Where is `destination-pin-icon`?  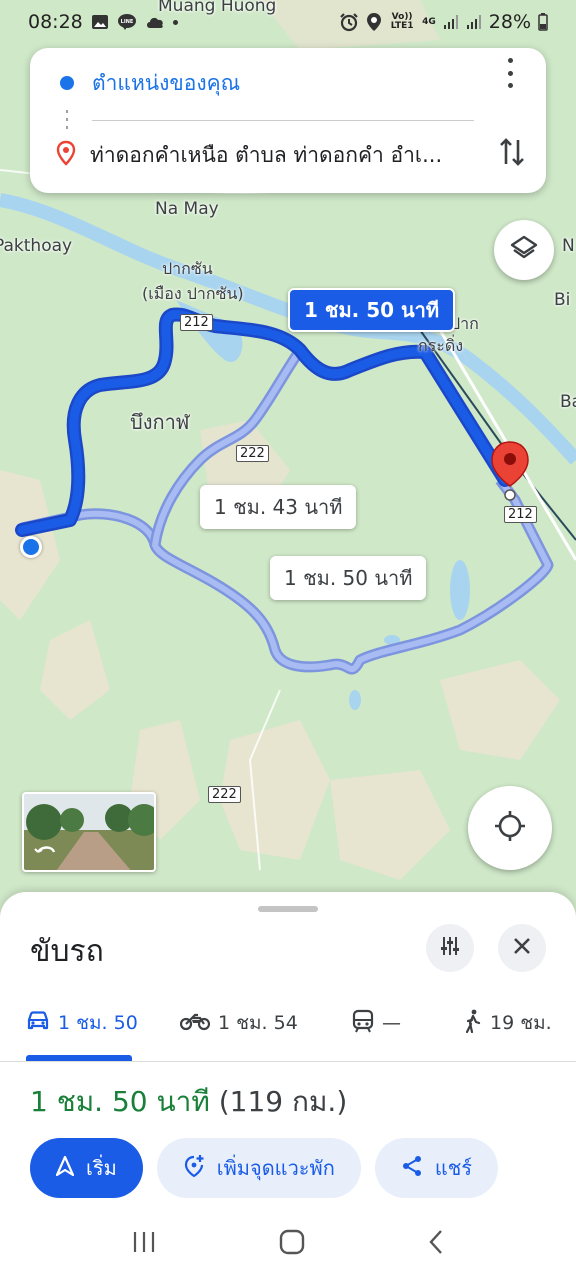
destination-pin-icon is located at coordinates (510, 471).